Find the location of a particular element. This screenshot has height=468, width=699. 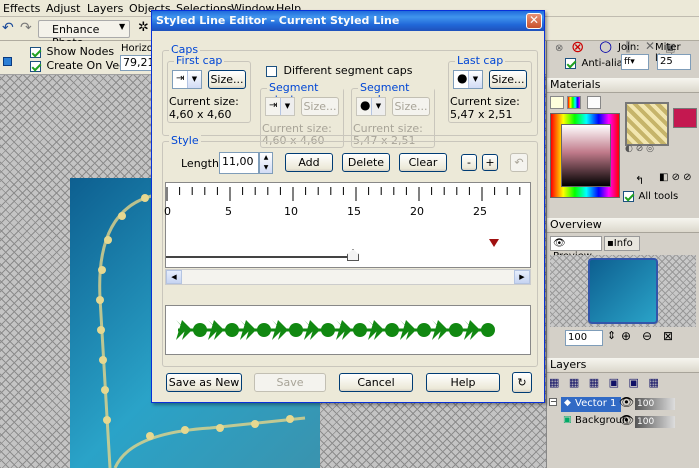

tab-preview: 👁Preview is located at coordinates (576, 249).